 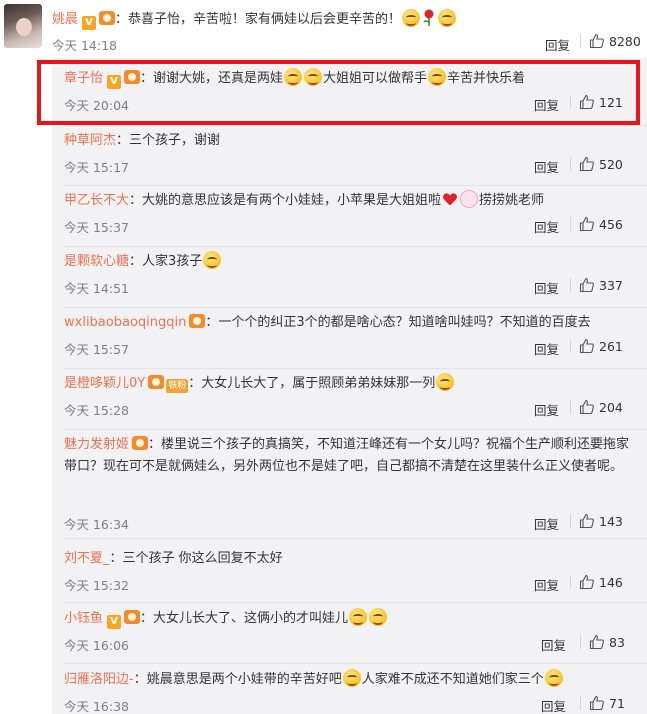 What do you see at coordinates (450, 199) in the screenshot?
I see `heart-emoji-icon` at bounding box center [450, 199].